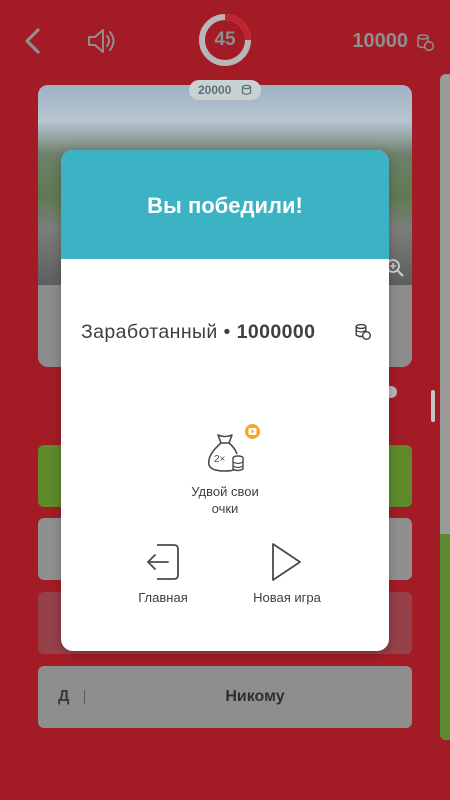 Image resolution: width=450 pixels, height=800 pixels. I want to click on dialog-header: Вы победили!, so click(225, 204).